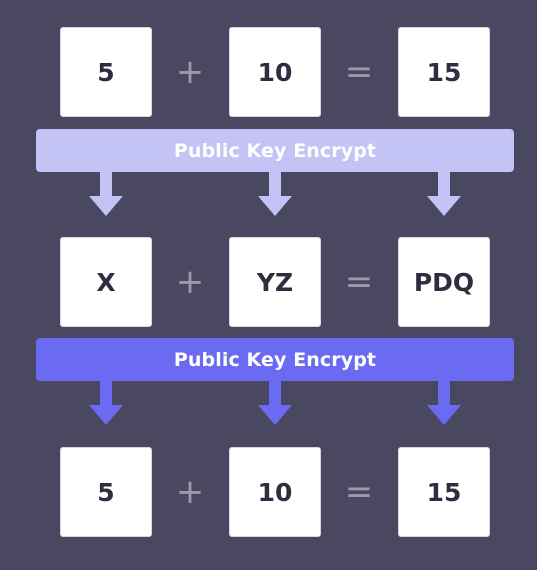  Describe the element at coordinates (444, 282) in the screenshot. I see `value-box-result: PDQ` at that location.